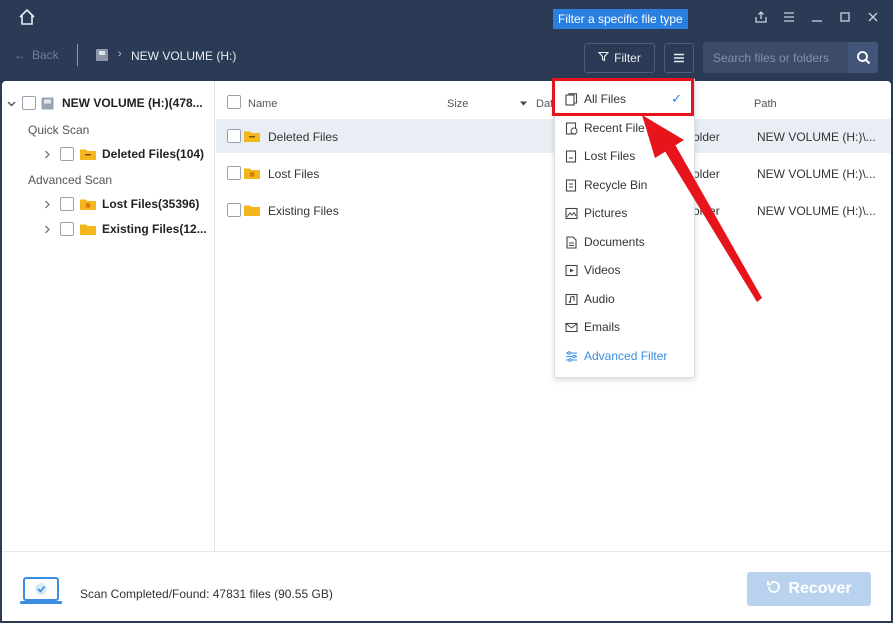 The height and width of the screenshot is (623, 893). I want to click on advanced-scan-label: Advanced Scan, so click(70, 180).